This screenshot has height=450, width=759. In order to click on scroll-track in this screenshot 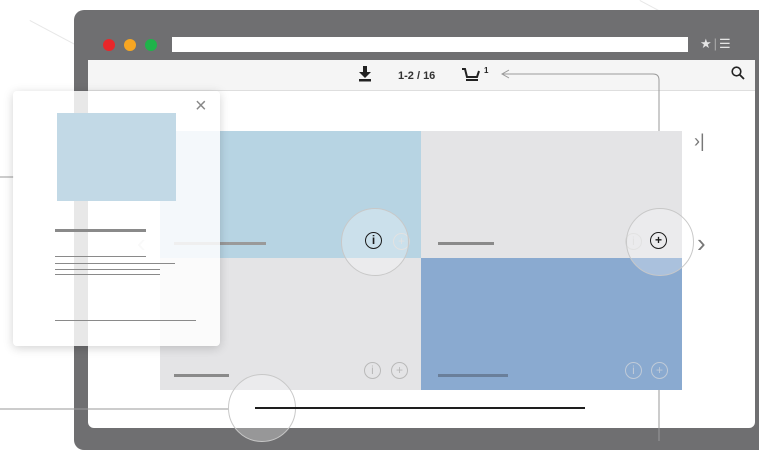, I will do `click(420, 408)`.